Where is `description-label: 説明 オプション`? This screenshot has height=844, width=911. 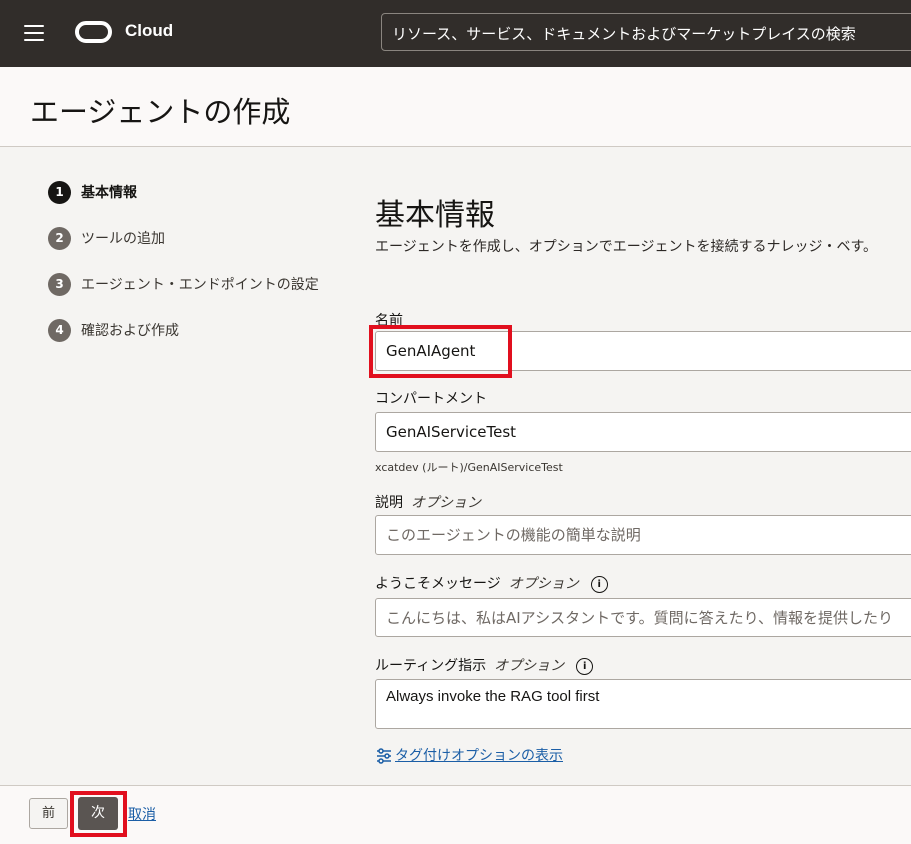
description-label: 説明 オプション is located at coordinates (428, 502).